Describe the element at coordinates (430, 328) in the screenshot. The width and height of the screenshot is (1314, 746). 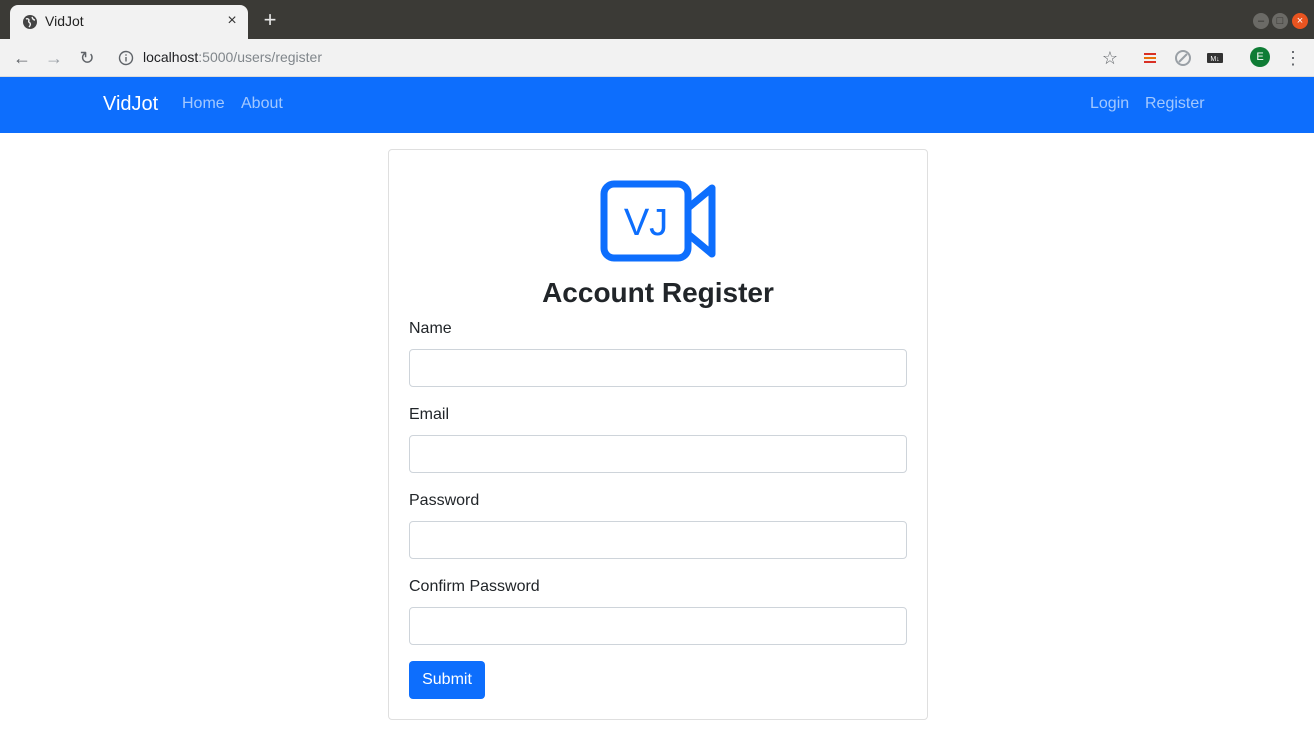
I see `name-label: Name` at that location.